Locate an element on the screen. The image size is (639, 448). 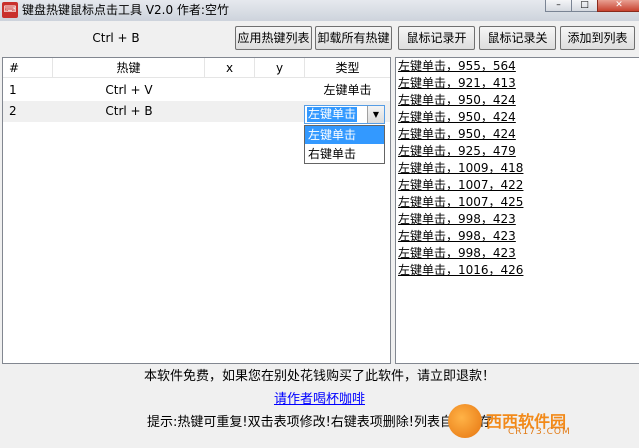
watermark-url: CR173.COM is located at coordinates (539, 432).